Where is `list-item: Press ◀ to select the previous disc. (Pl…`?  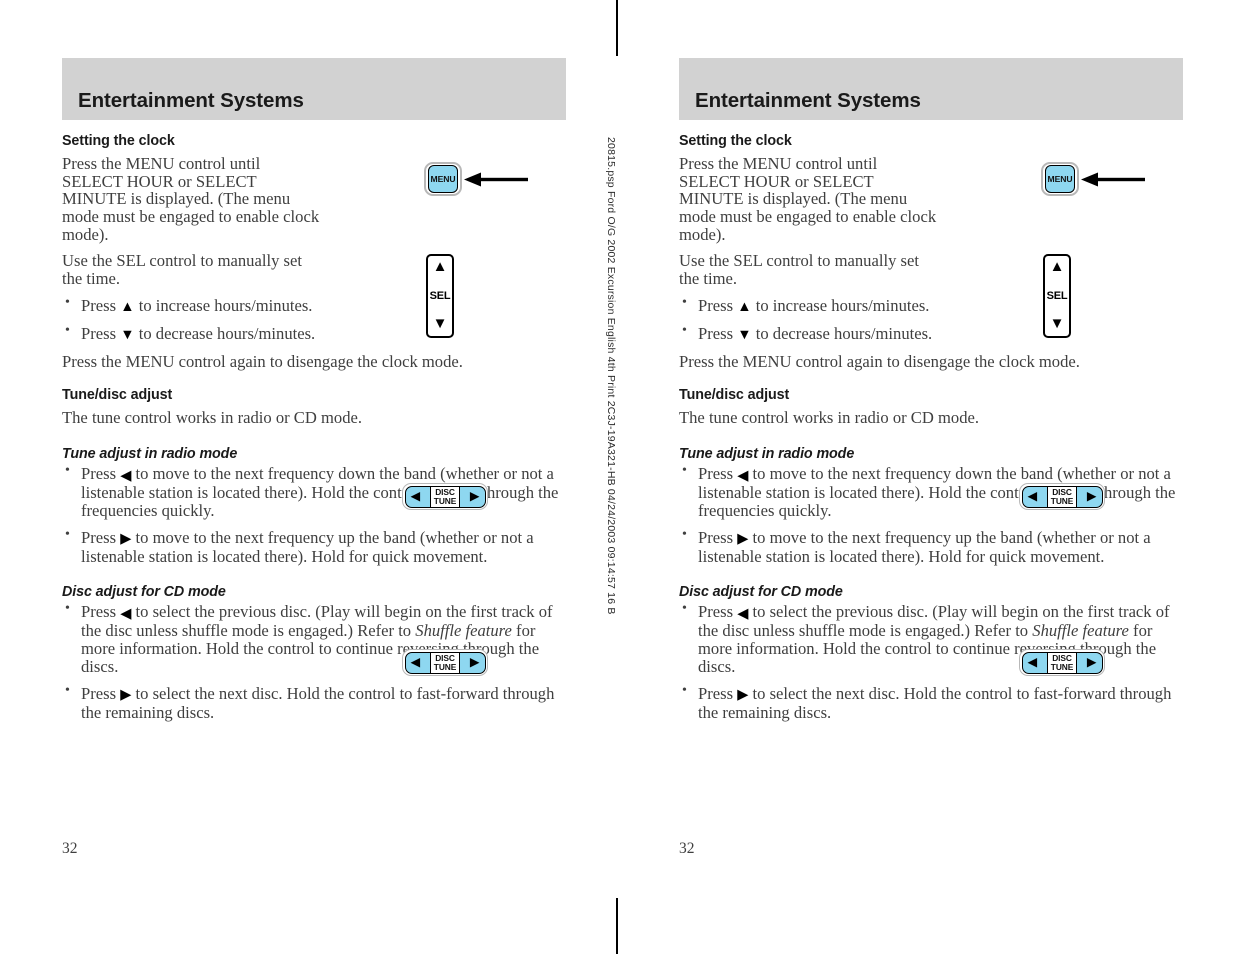 list-item: Press ◀ to select the previous disc. (Pl… is located at coordinates (314, 638).